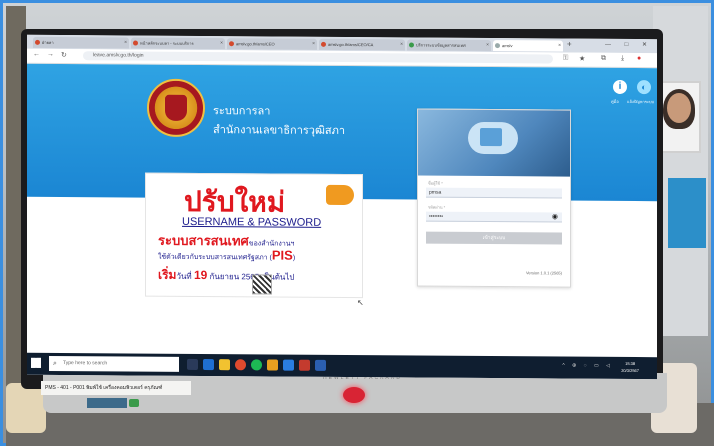 The width and height of the screenshot is (714, 446). Describe the element at coordinates (687, 213) in the screenshot. I see `blue-box` at that location.